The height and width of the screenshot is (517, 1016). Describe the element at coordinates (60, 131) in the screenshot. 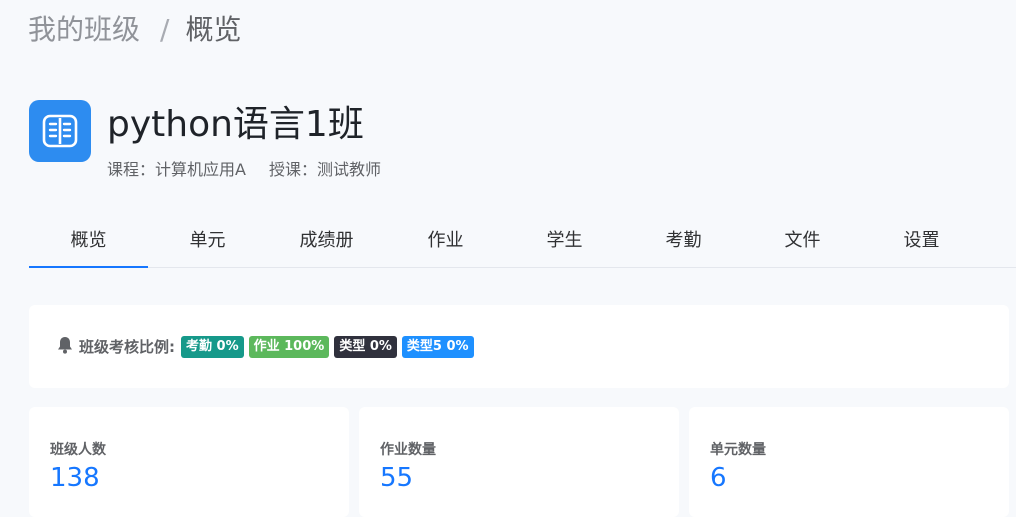

I see `book-open-icon` at that location.